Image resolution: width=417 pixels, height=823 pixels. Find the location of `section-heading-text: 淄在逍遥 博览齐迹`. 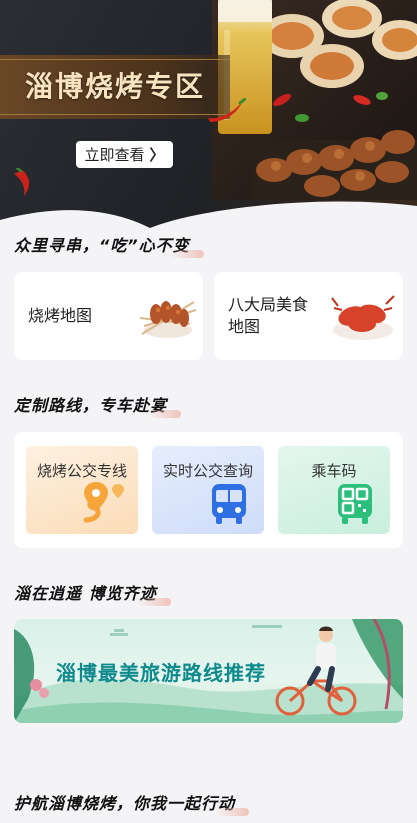

section-heading-text: 淄在逍遥 博览齐迹 is located at coordinates (85, 593).